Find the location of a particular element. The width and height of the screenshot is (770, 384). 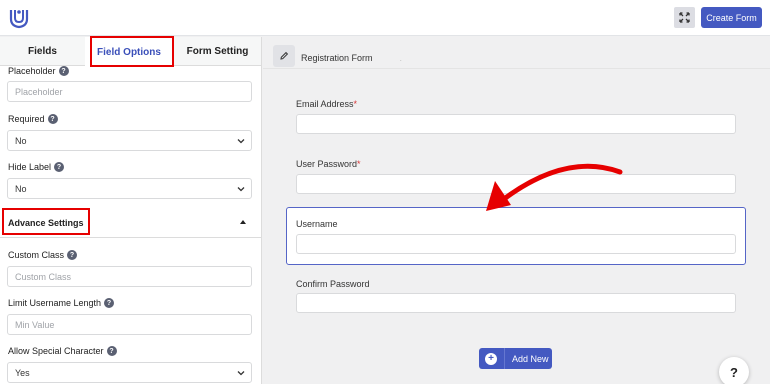

hide-label-label: Hide Label ? is located at coordinates (36, 167).